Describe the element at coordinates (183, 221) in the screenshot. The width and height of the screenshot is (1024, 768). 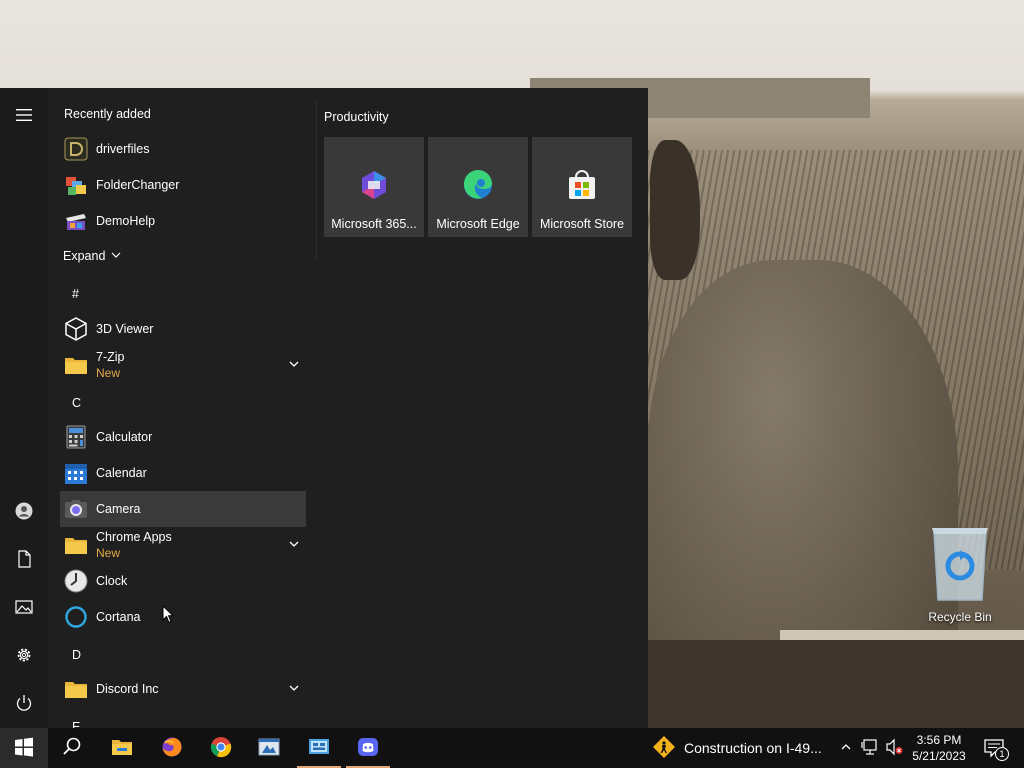
I see `app-item-demohelp: DemoHelp` at that location.